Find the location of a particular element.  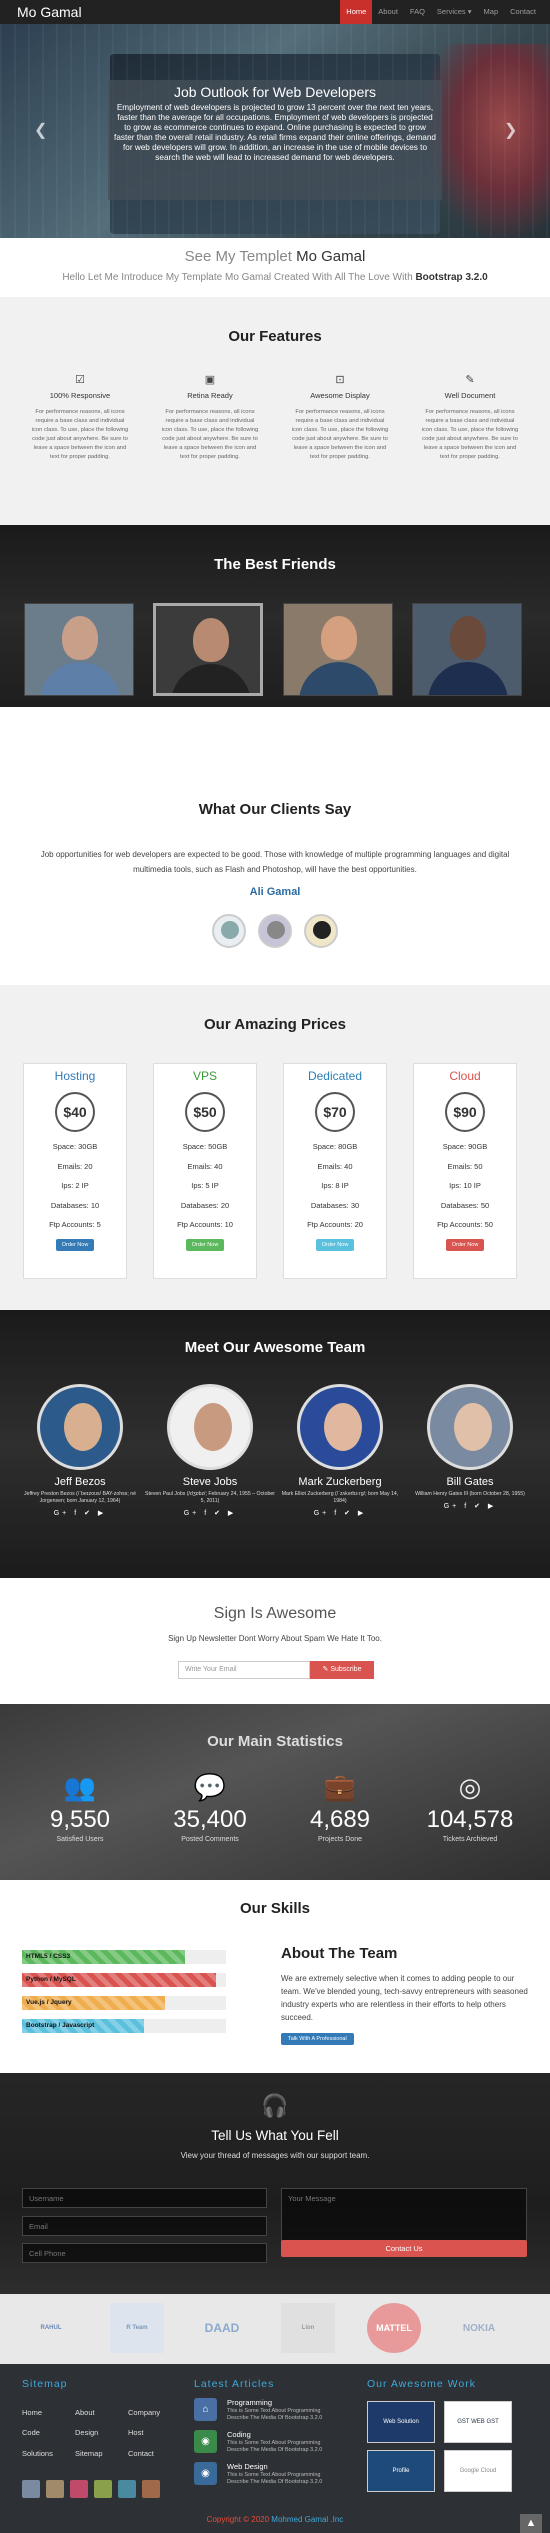

sitemap-link: Home is located at coordinates (32, 2412).